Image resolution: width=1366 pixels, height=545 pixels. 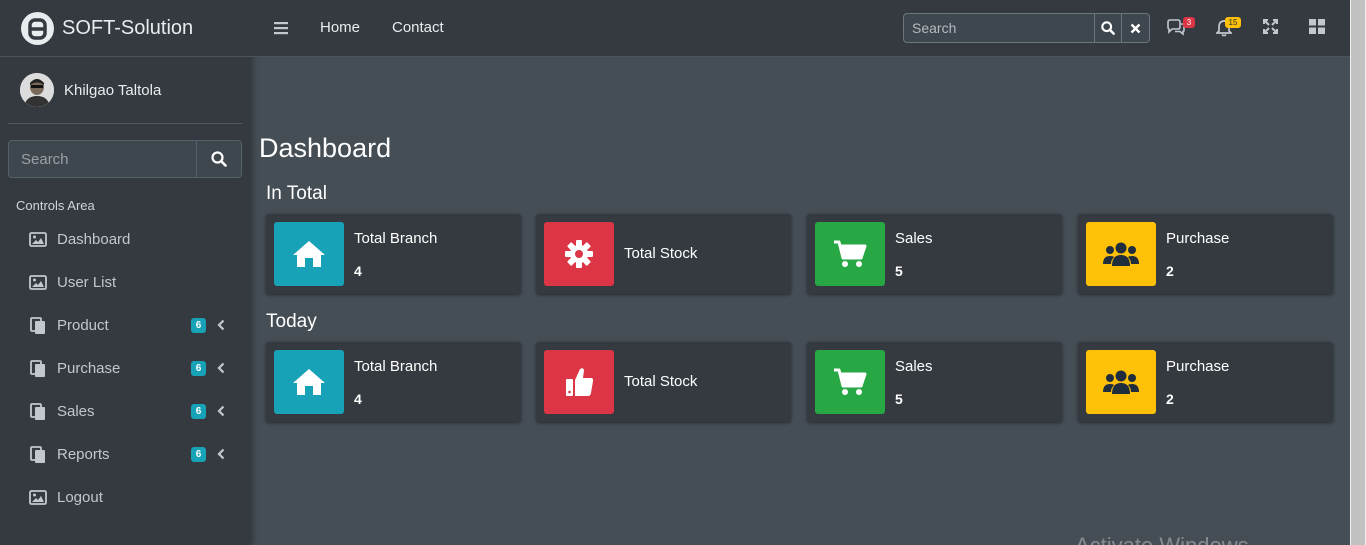 What do you see at coordinates (1205, 382) in the screenshot?
I see `info-box-purchase-today: Purchase 2` at bounding box center [1205, 382].